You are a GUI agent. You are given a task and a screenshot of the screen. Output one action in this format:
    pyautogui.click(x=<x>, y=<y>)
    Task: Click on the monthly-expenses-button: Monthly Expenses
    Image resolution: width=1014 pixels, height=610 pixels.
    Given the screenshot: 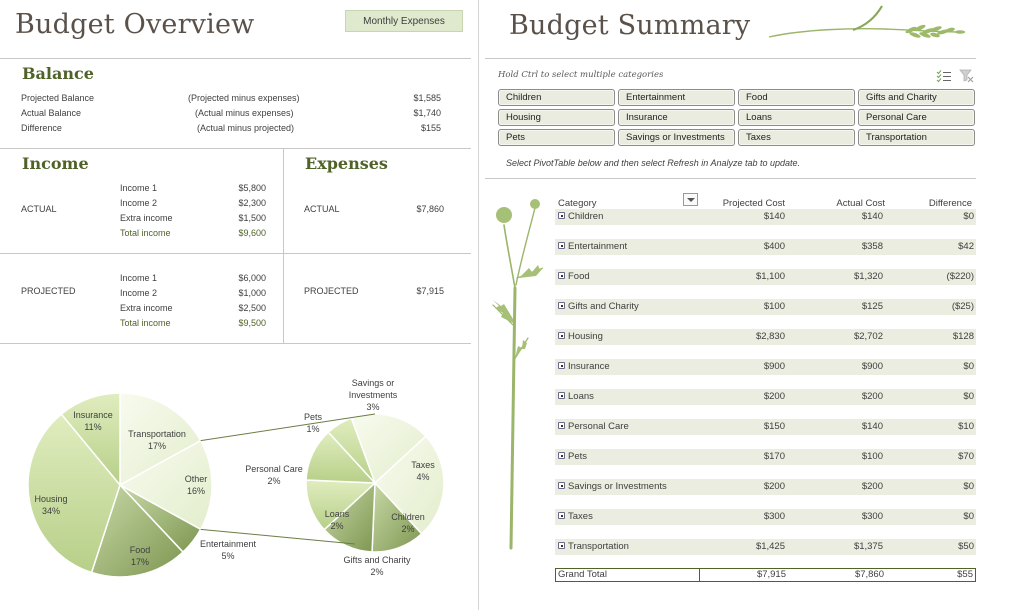 What is the action you would take?
    pyautogui.click(x=404, y=21)
    